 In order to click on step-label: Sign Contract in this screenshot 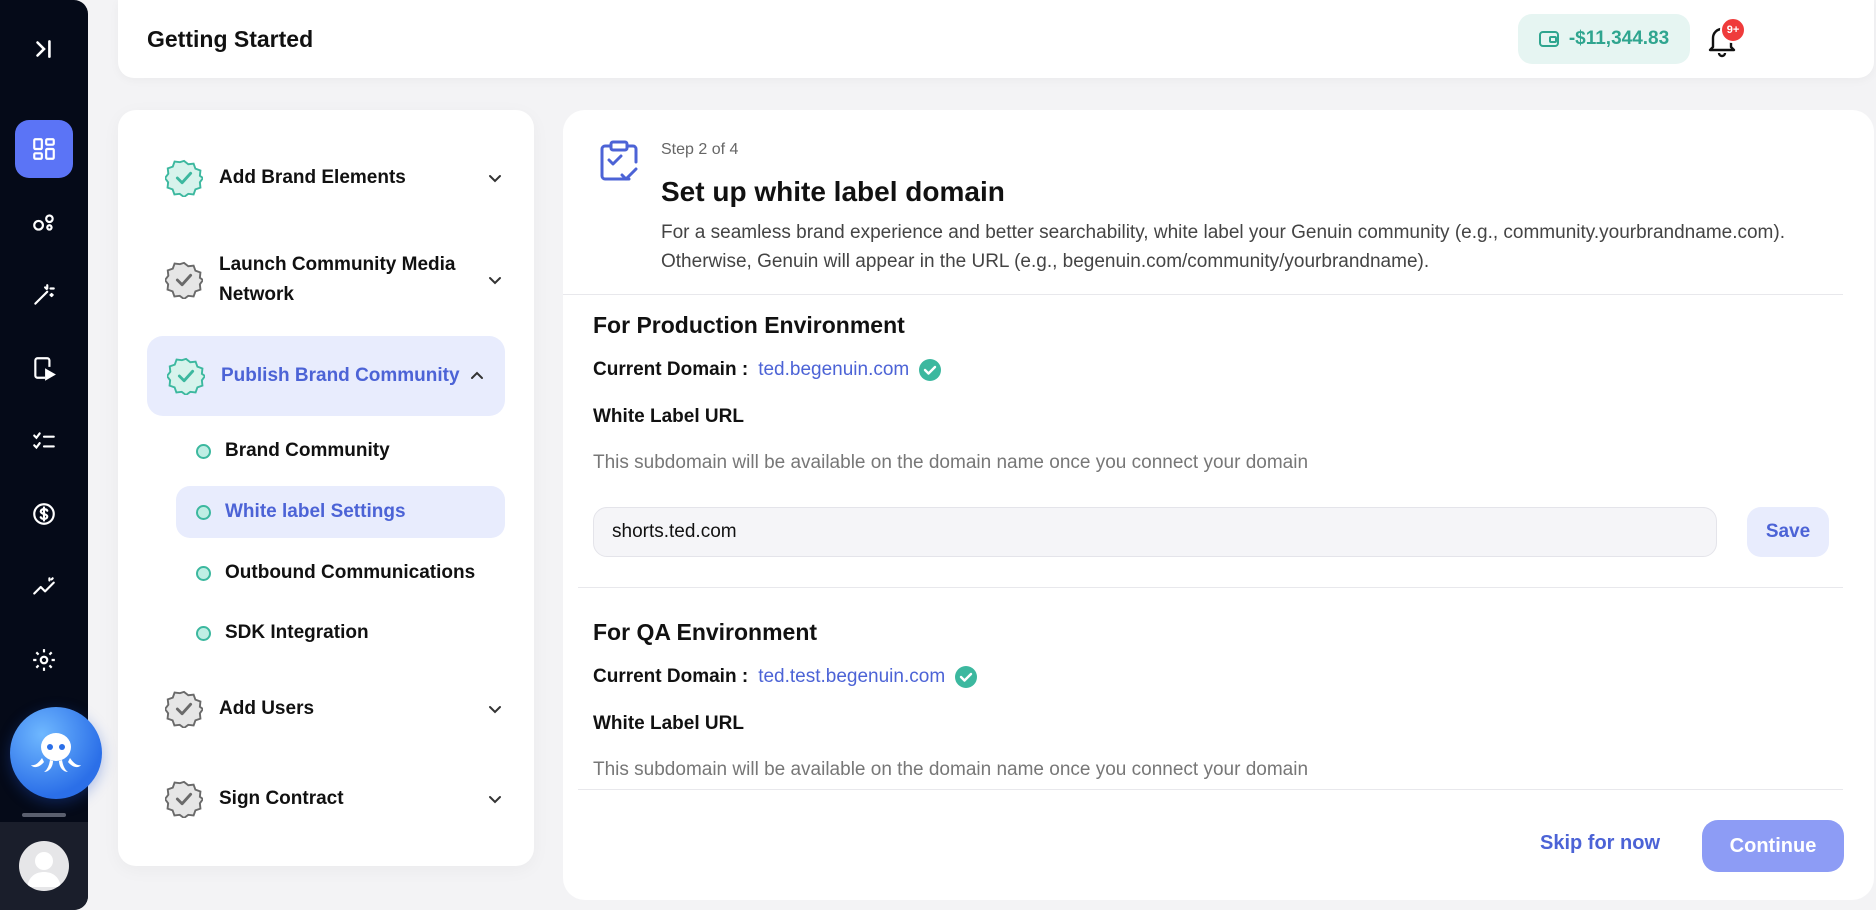, I will do `click(281, 798)`.